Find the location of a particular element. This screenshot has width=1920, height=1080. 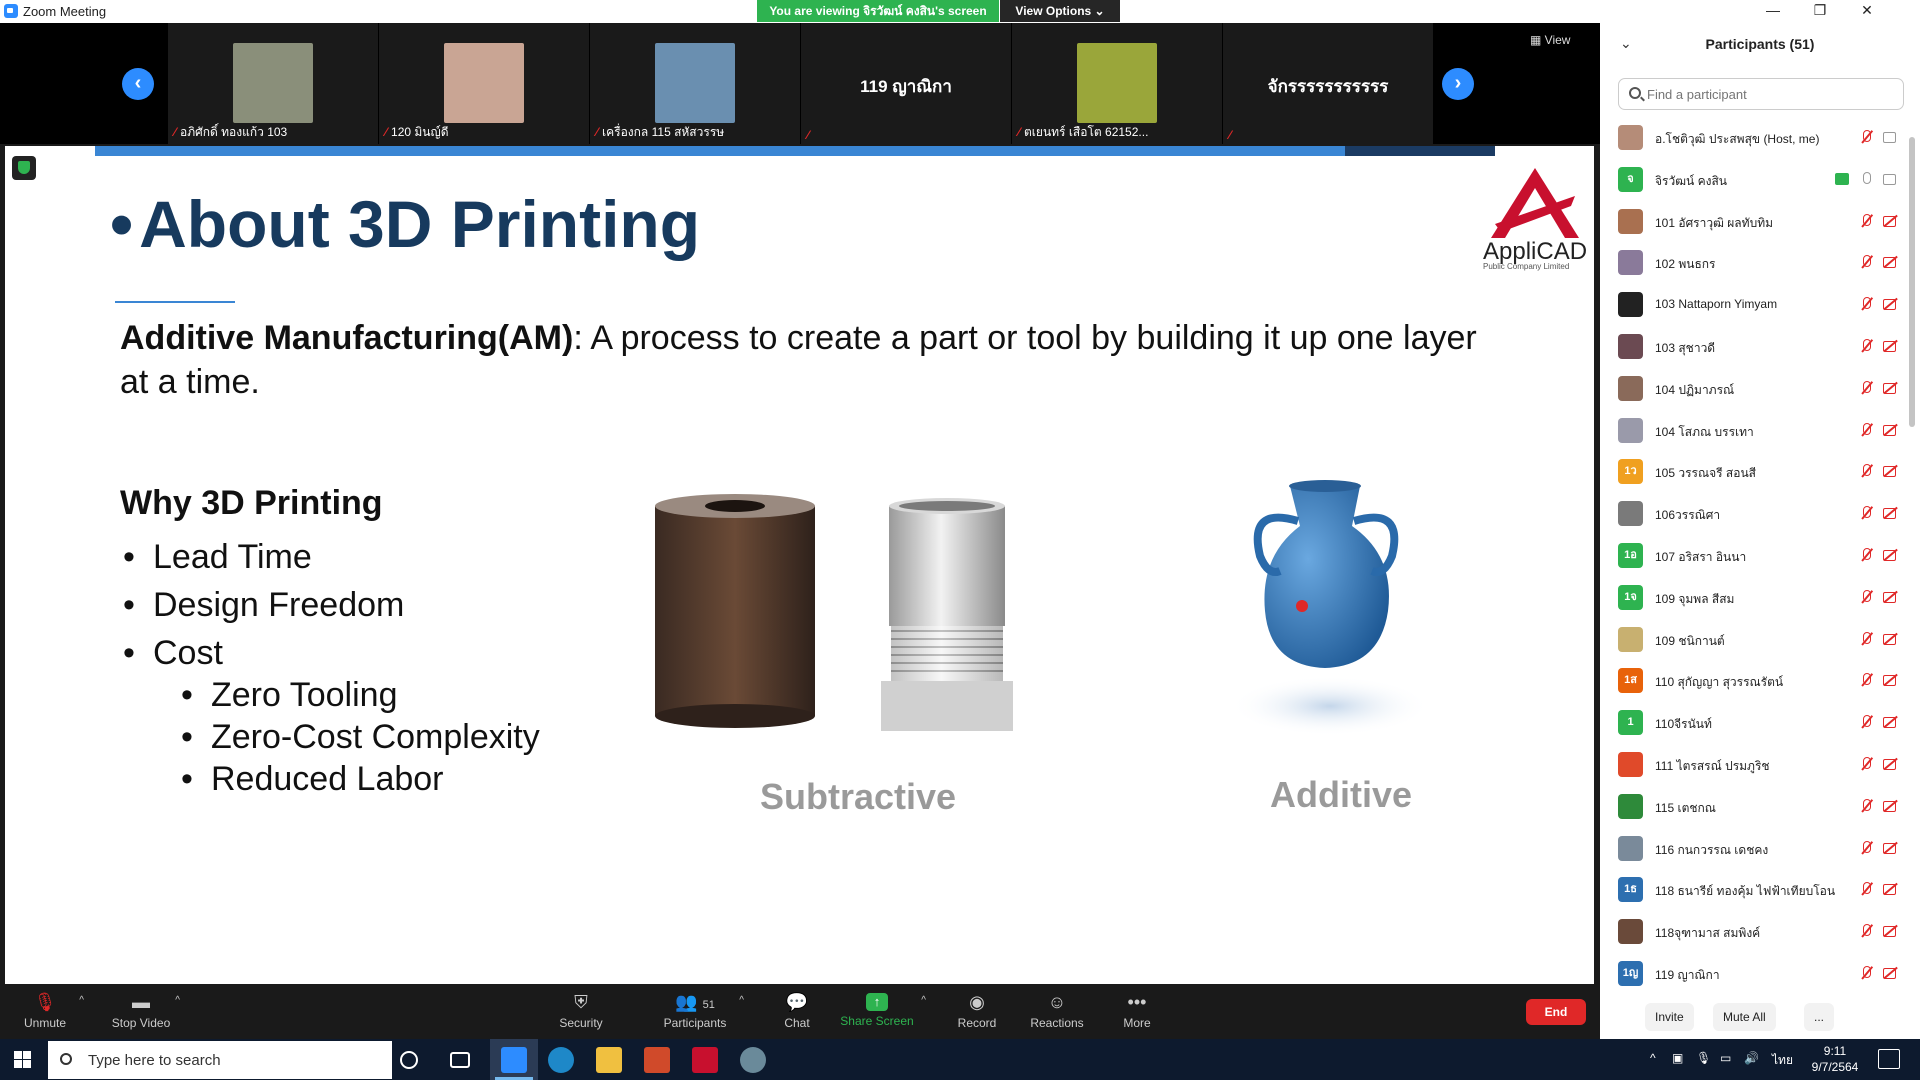

video-tile: ⁄ เครื่องกล 115 สหัสวรรษ is located at coordinates (695, 83).